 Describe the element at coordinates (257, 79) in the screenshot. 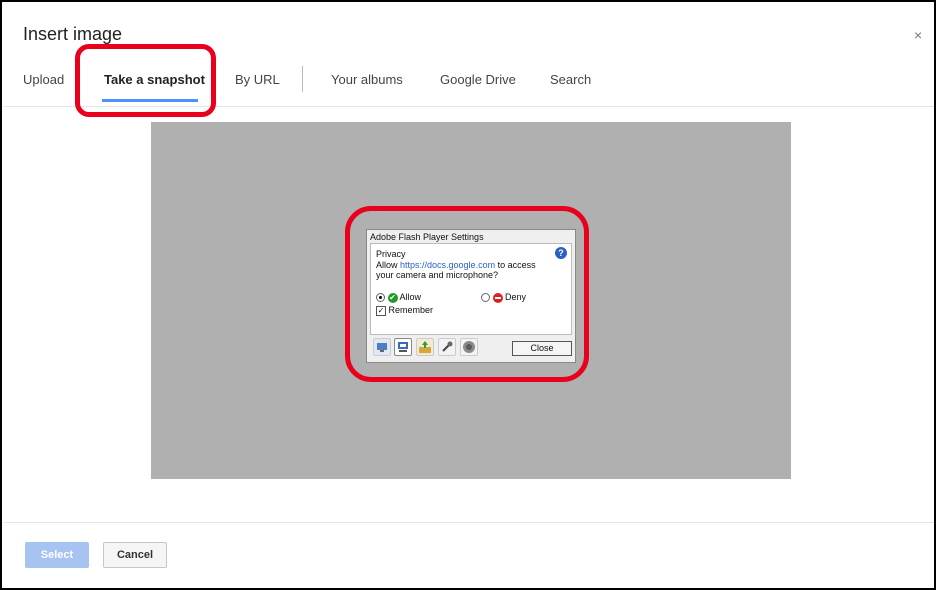

I see `tab-by-url: By URL` at that location.